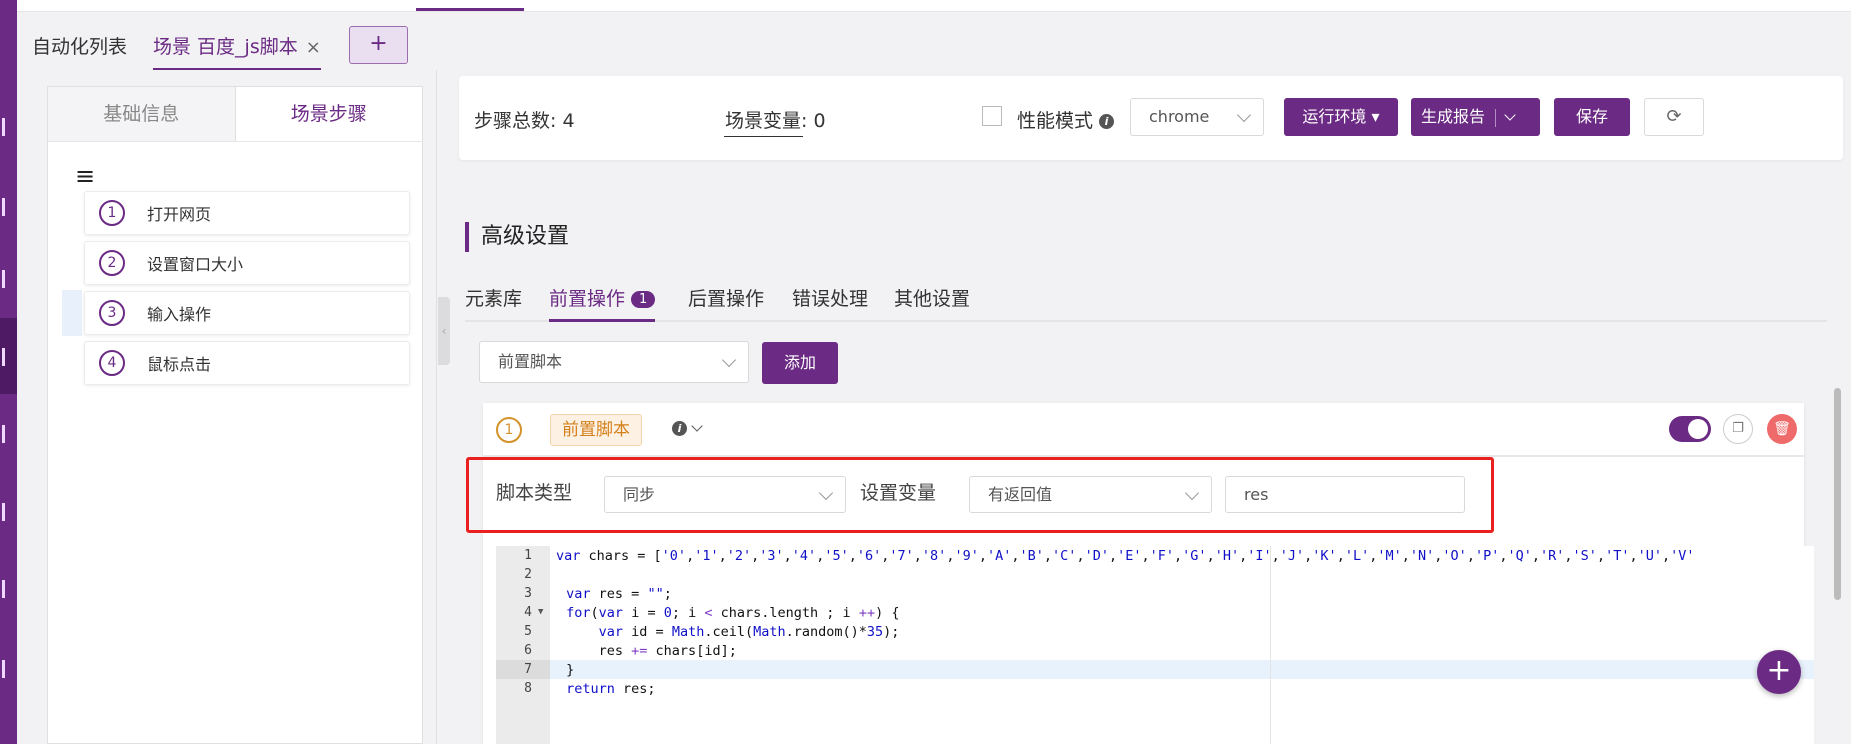 The height and width of the screenshot is (744, 1851). I want to click on card-header: 1 前置脚本 i ❐ 🗑, so click(1143, 430).